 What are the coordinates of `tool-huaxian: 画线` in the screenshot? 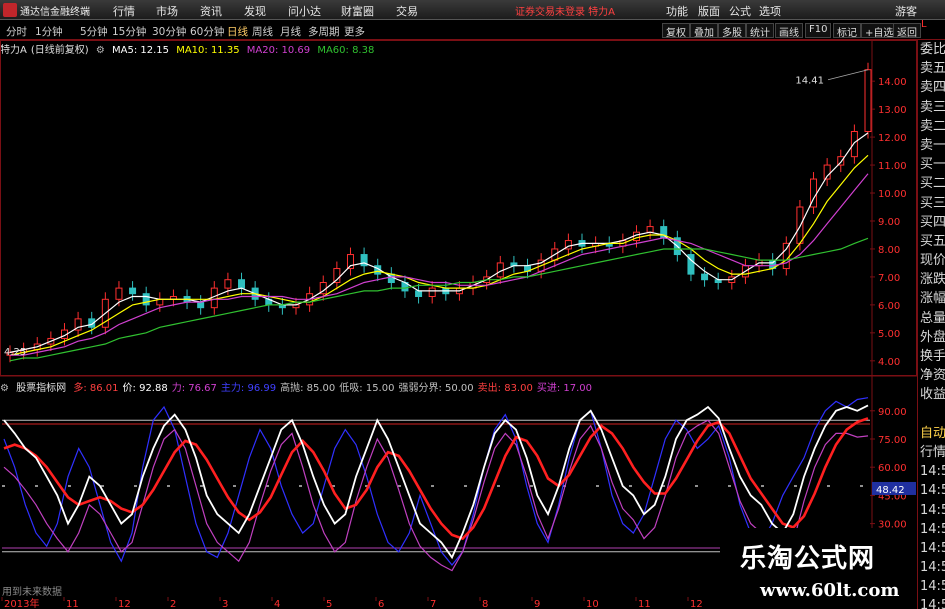 It's located at (789, 31).